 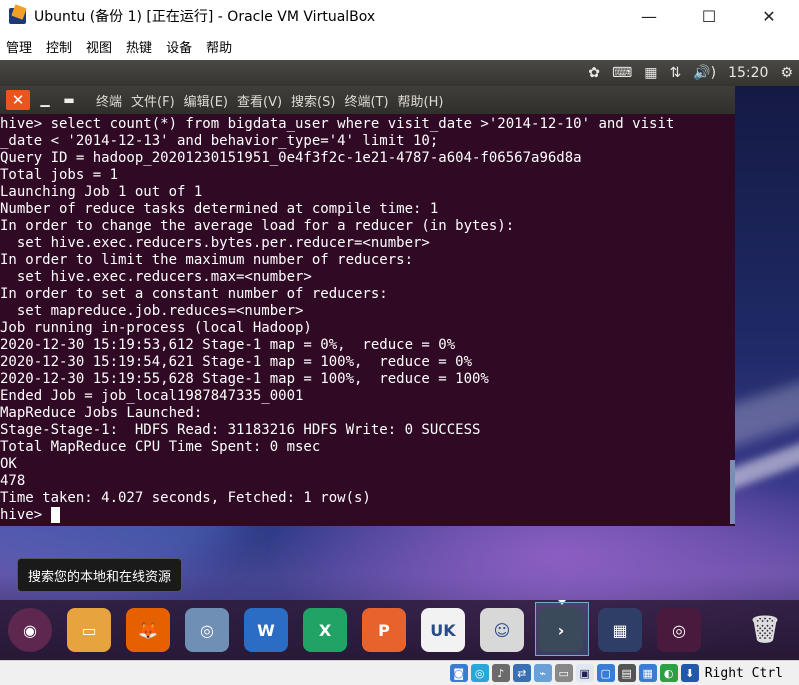 I want to click on terminal-line: OK, so click(x=8, y=464).